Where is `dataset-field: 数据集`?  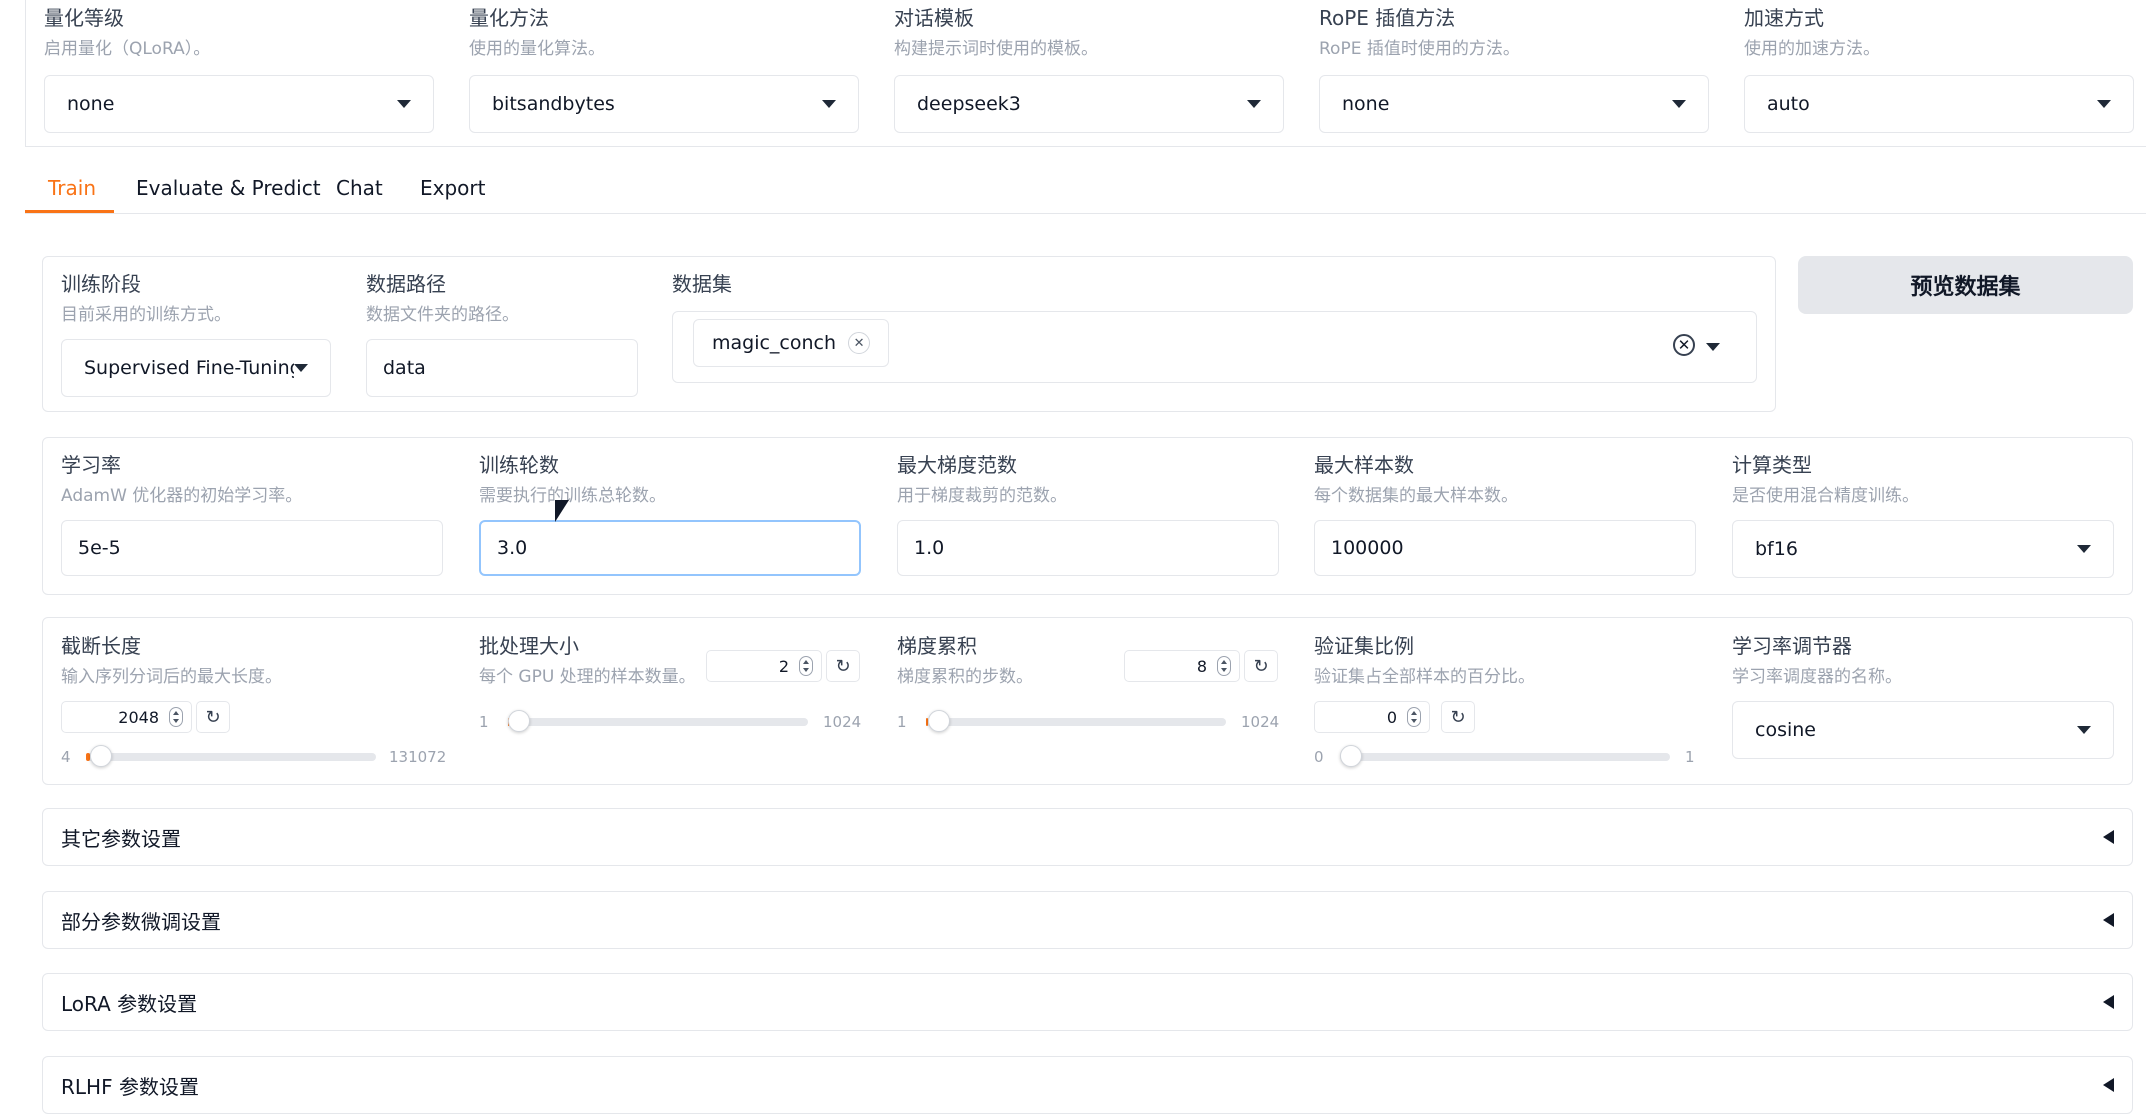
dataset-field: 数据集 is located at coordinates (702, 284).